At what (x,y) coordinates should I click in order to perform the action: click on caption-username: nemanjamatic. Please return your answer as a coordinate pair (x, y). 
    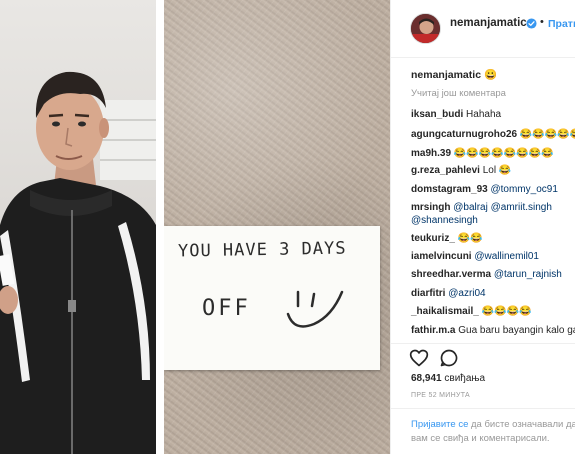
    Looking at the image, I should click on (446, 75).